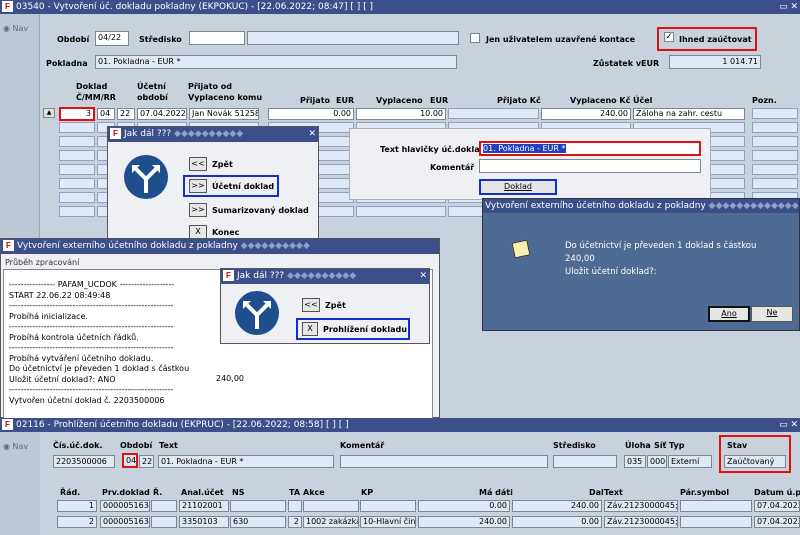 This screenshot has height=535, width=800. What do you see at coordinates (590, 148) in the screenshot?
I see `text-hlav-field: 01. Pokladna - EUR *` at bounding box center [590, 148].